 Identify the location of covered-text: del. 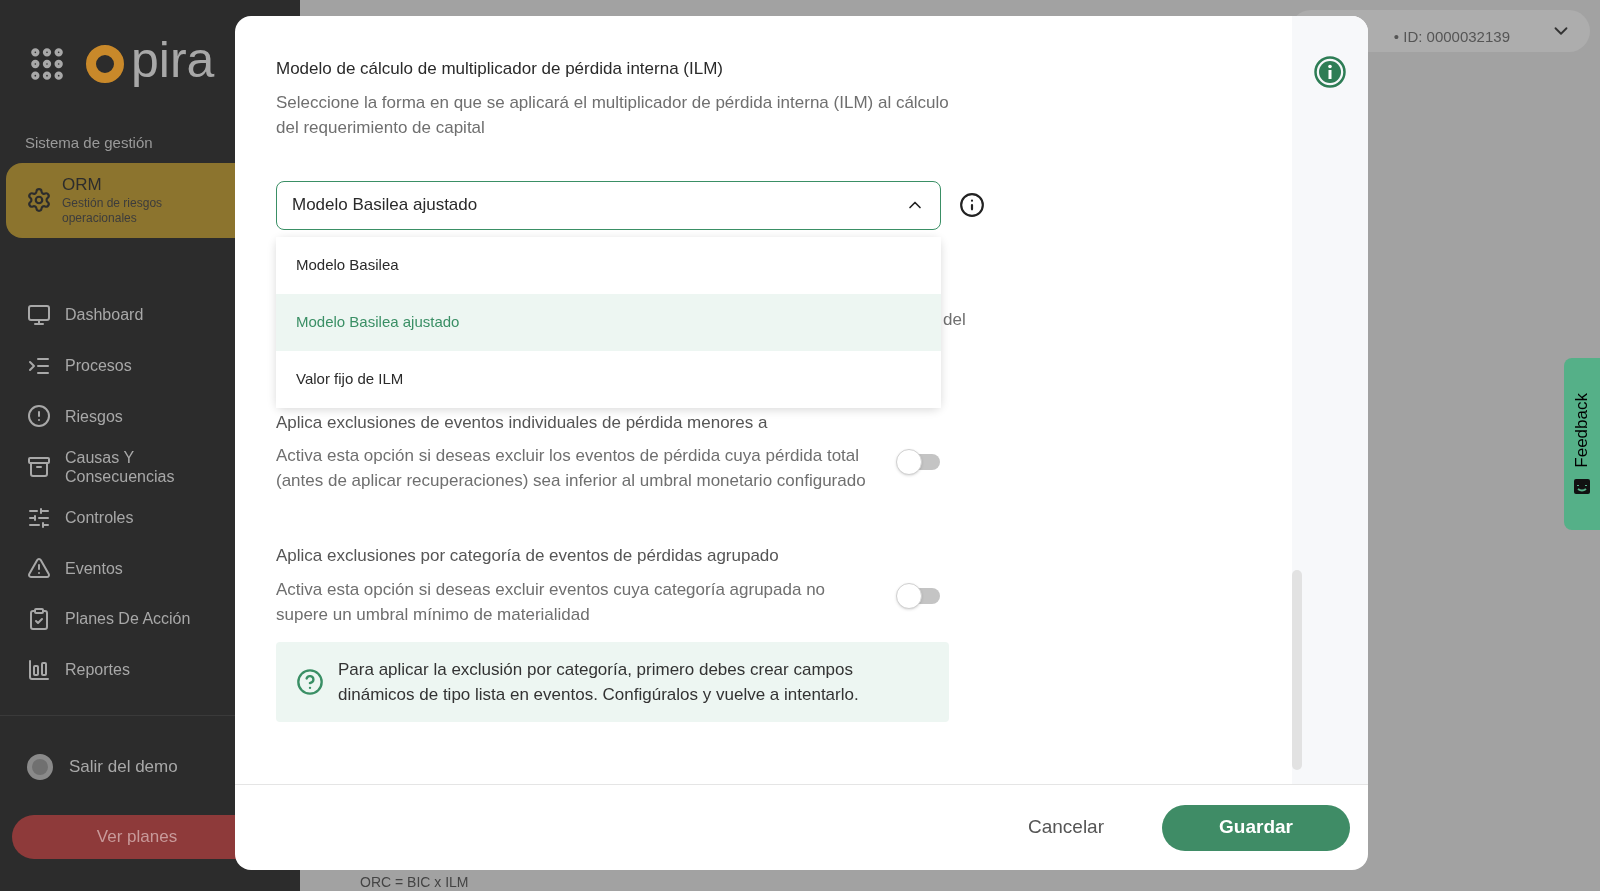
(954, 320).